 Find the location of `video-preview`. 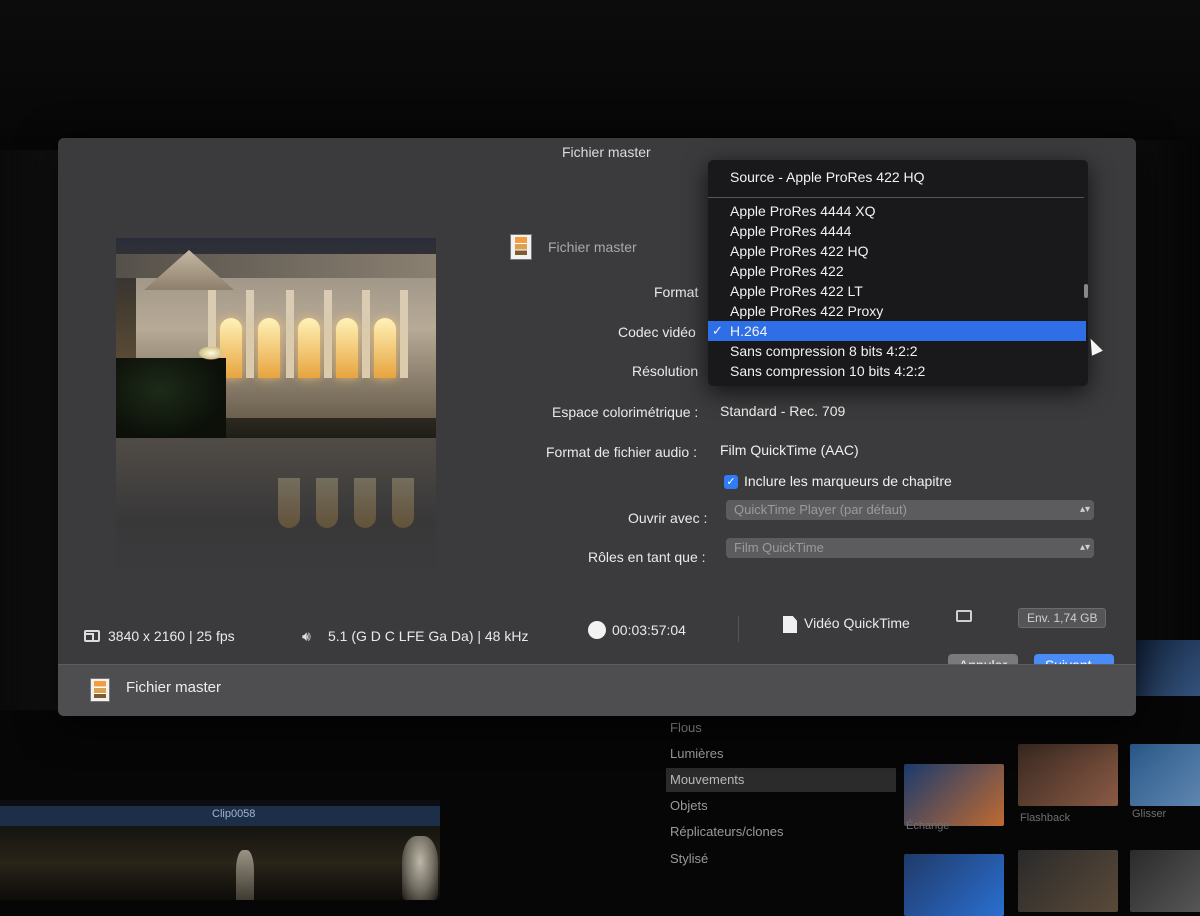

video-preview is located at coordinates (276, 338).